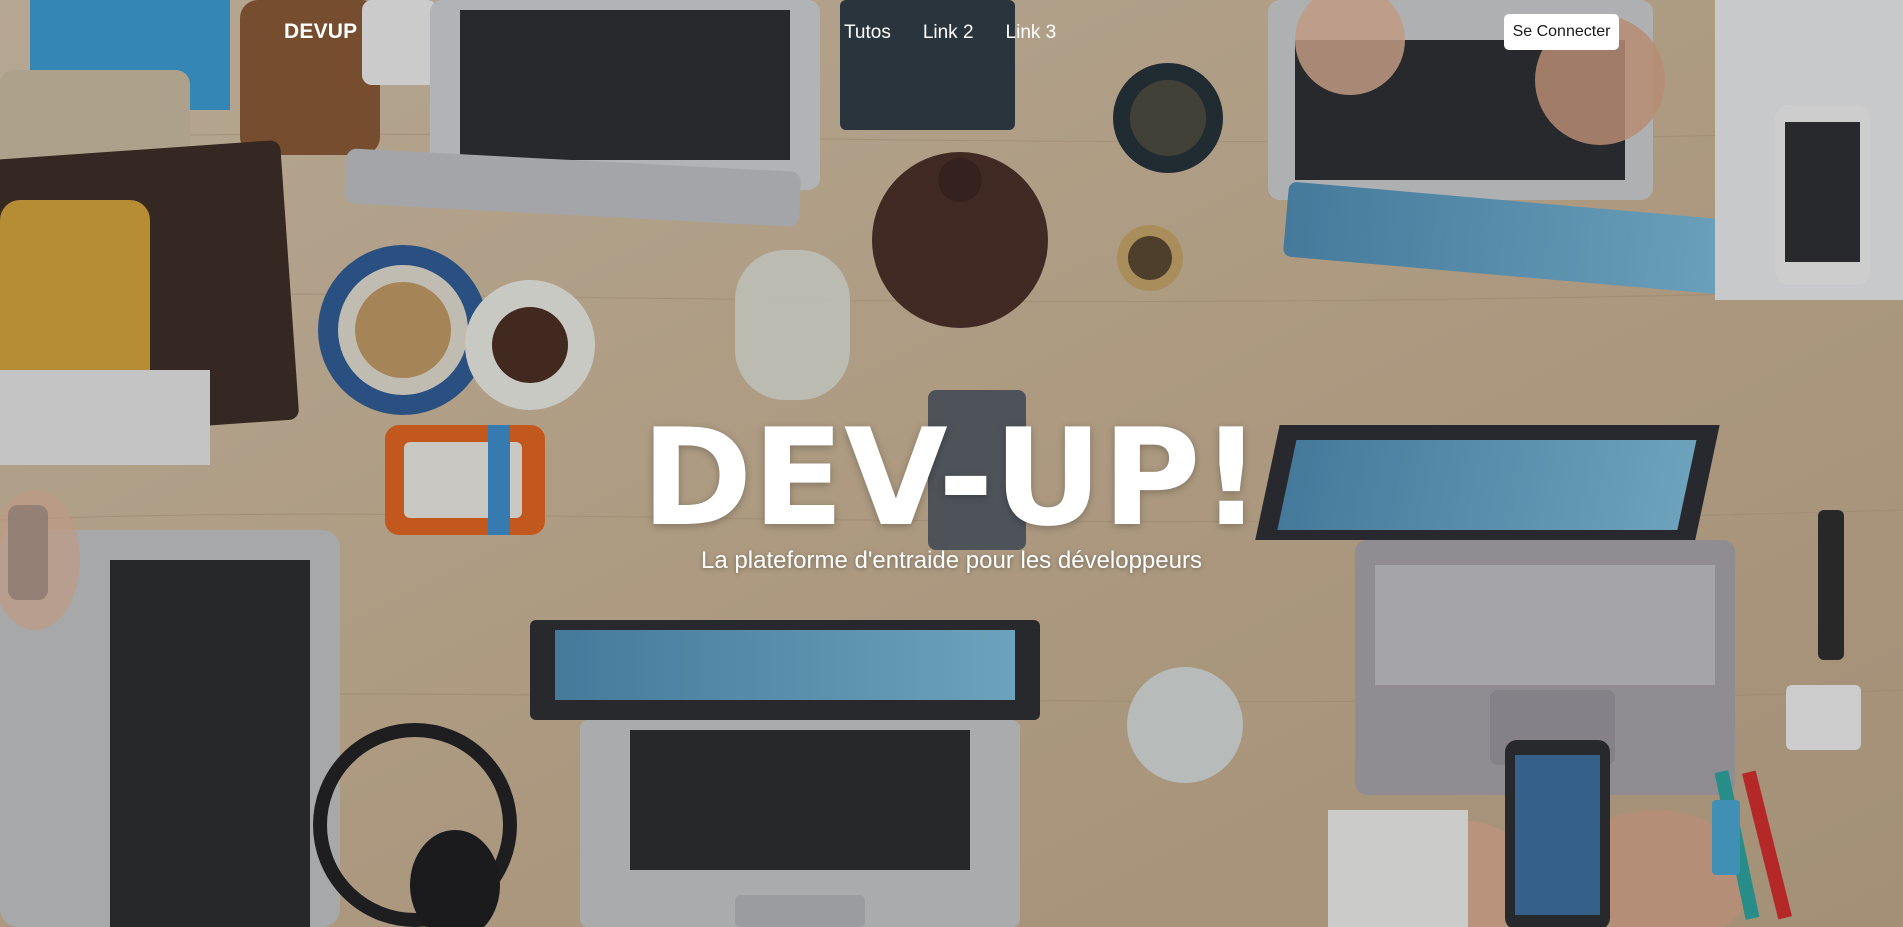 This screenshot has width=1903, height=927. What do you see at coordinates (951, 478) in the screenshot?
I see `hero-title: DEV-UP!` at bounding box center [951, 478].